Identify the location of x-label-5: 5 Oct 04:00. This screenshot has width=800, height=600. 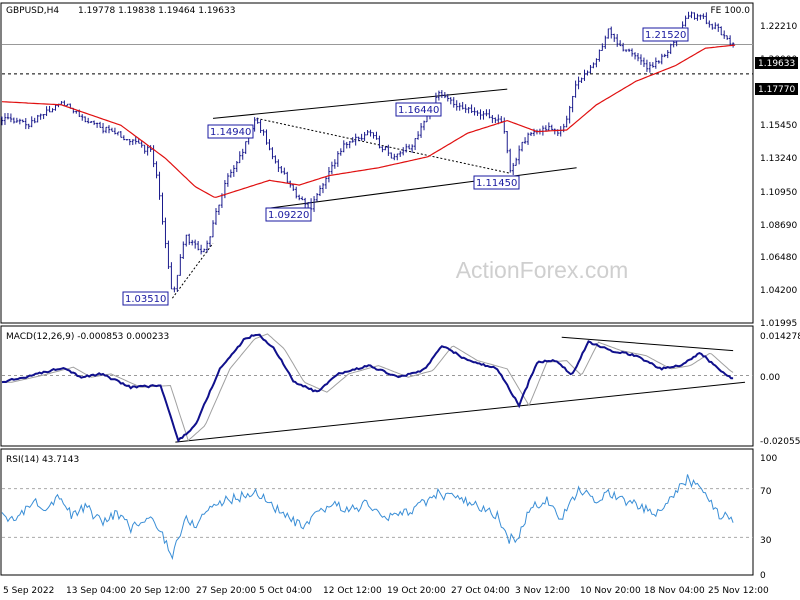
(285, 591).